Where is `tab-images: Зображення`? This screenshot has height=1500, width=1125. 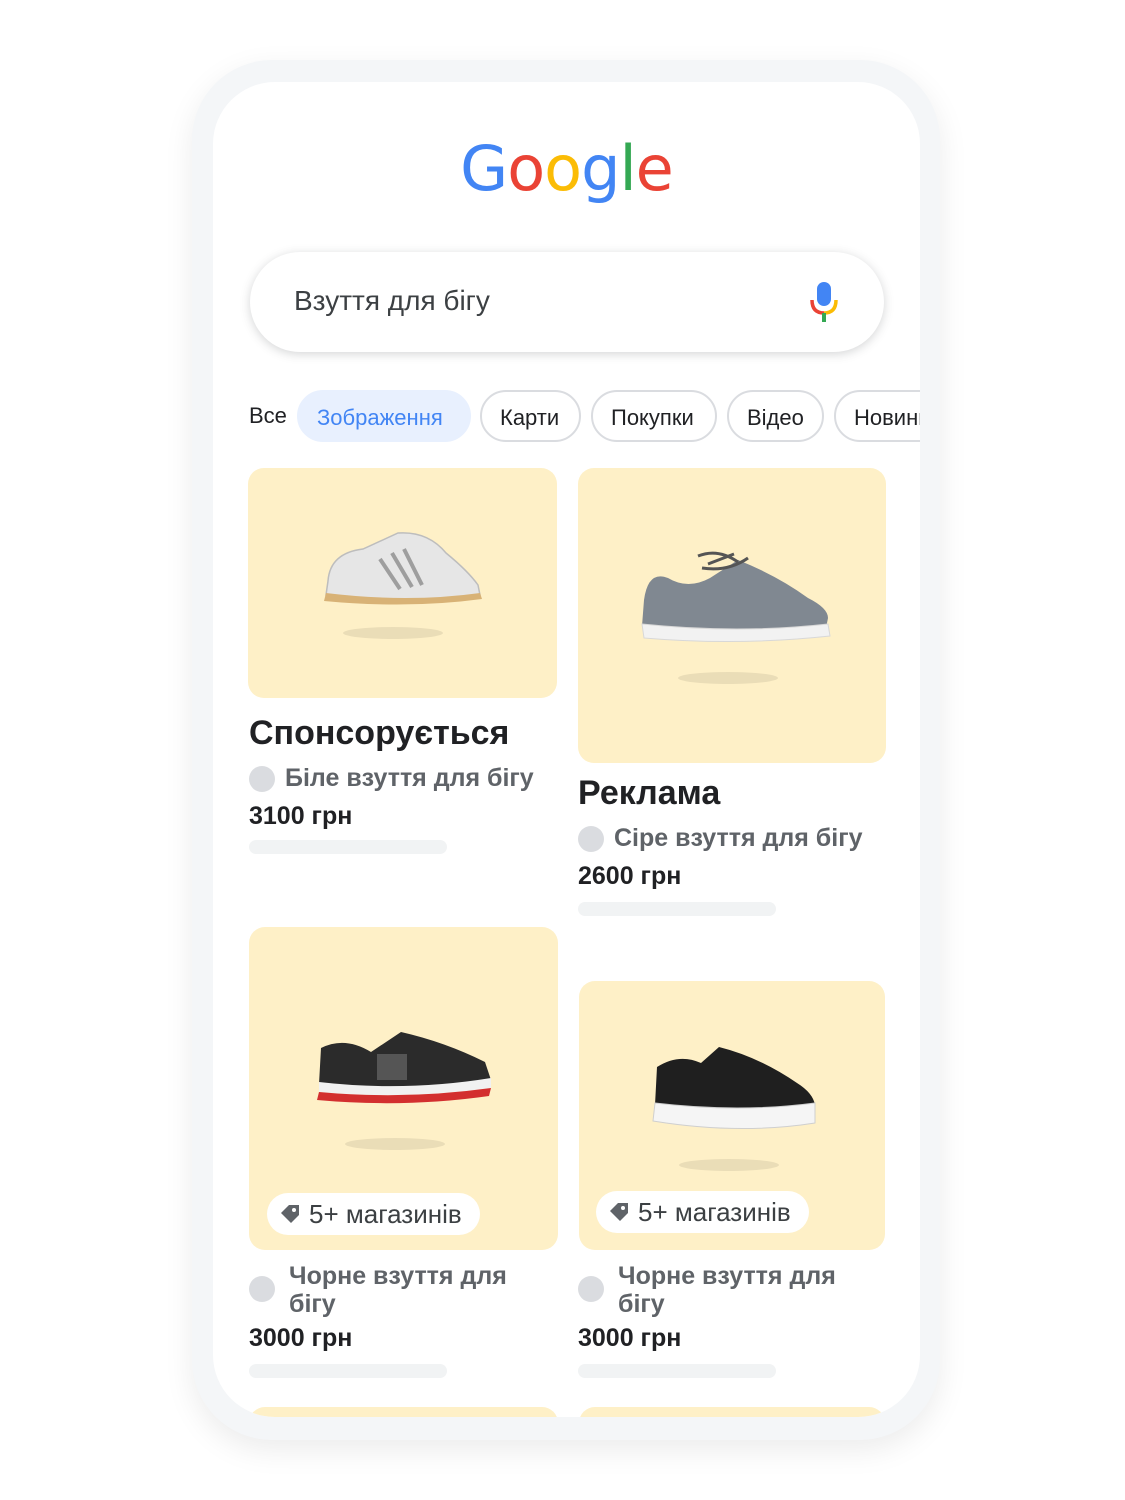
tab-images: Зображення is located at coordinates (384, 416).